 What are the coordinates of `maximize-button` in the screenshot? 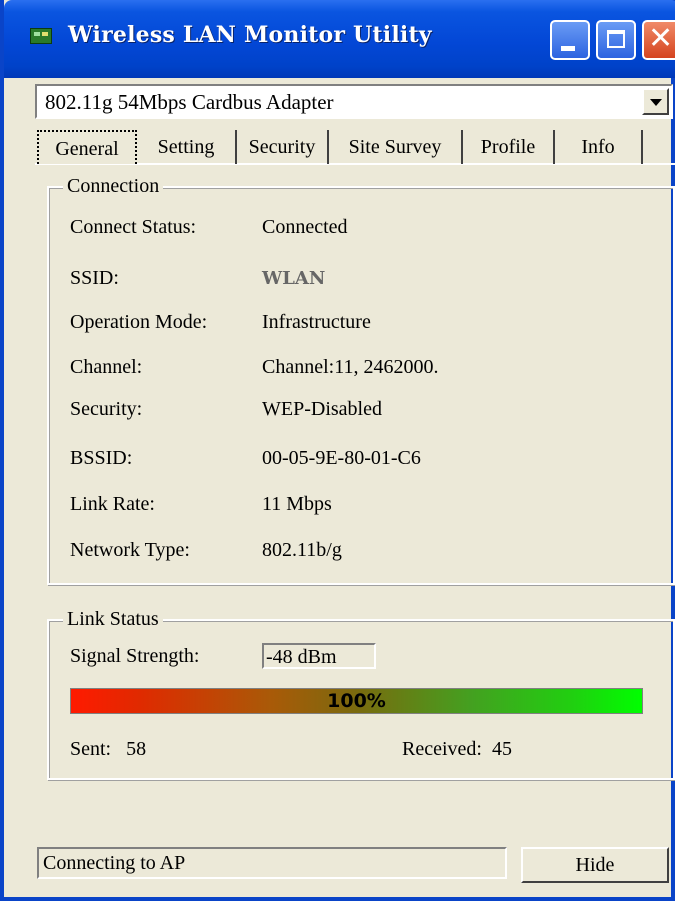 It's located at (616, 40).